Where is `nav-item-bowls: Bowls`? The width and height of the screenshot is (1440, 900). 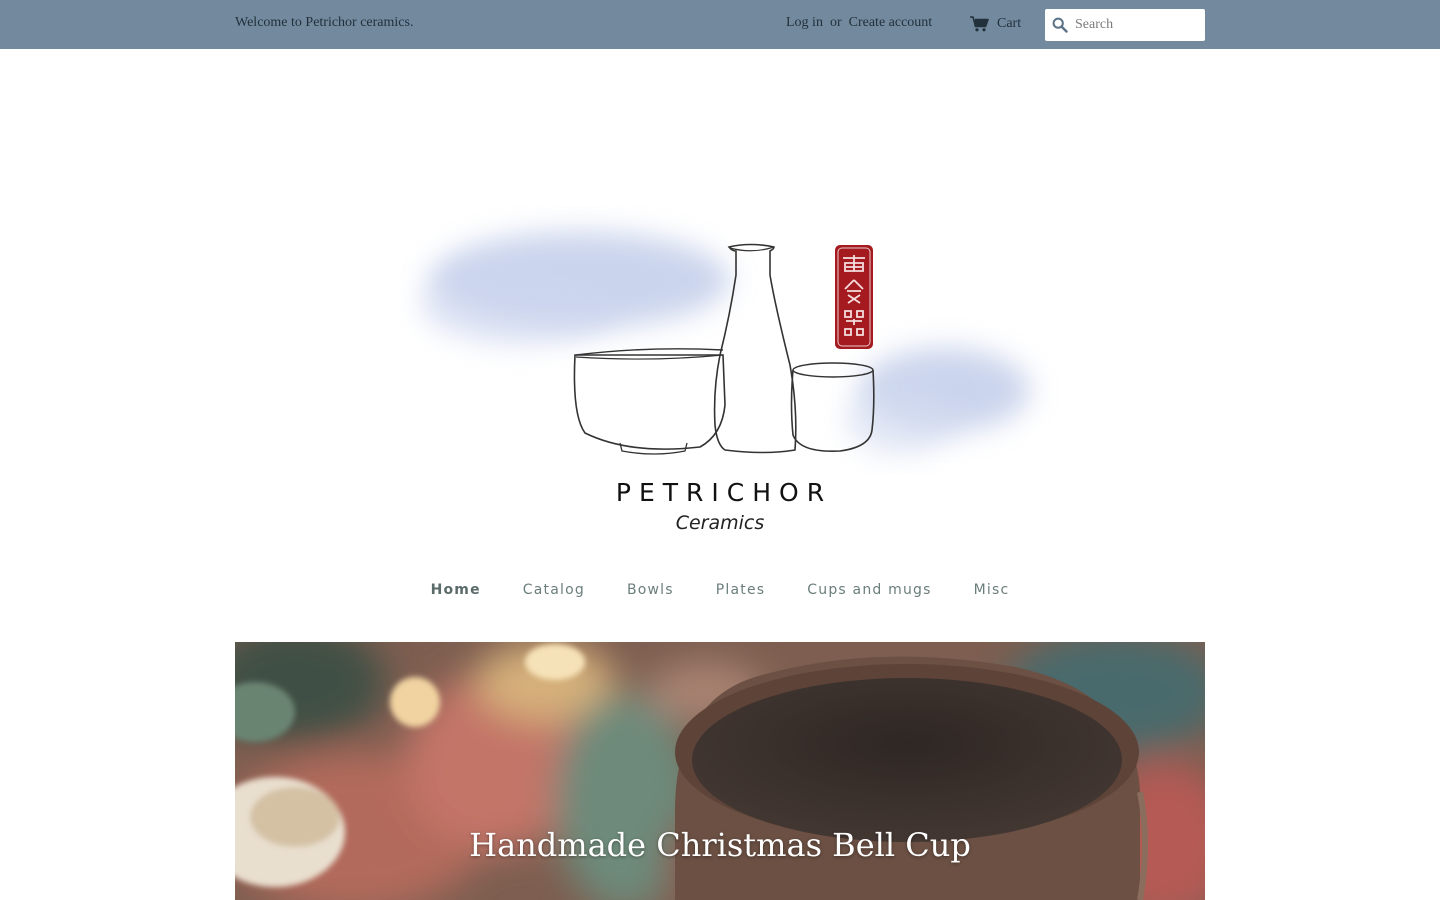 nav-item-bowls: Bowls is located at coordinates (650, 590).